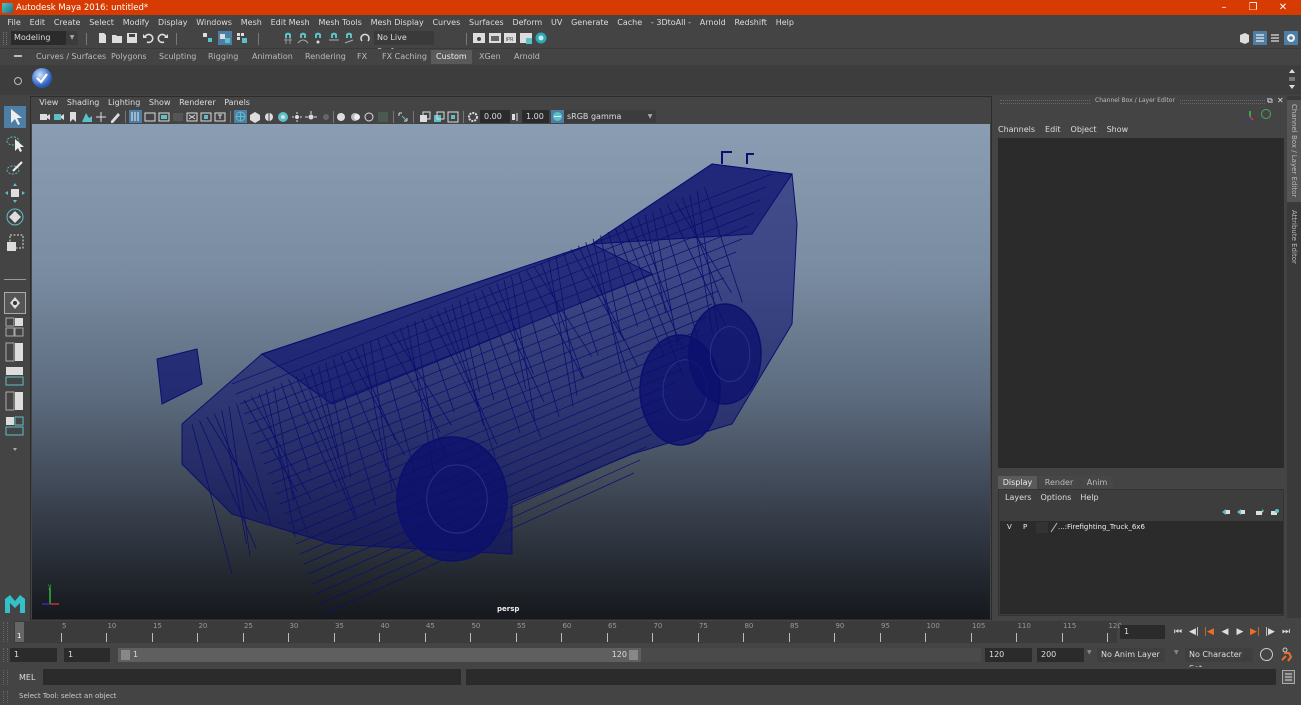 This screenshot has height=705, width=1301. I want to click on camera-icon, so click(45, 117).